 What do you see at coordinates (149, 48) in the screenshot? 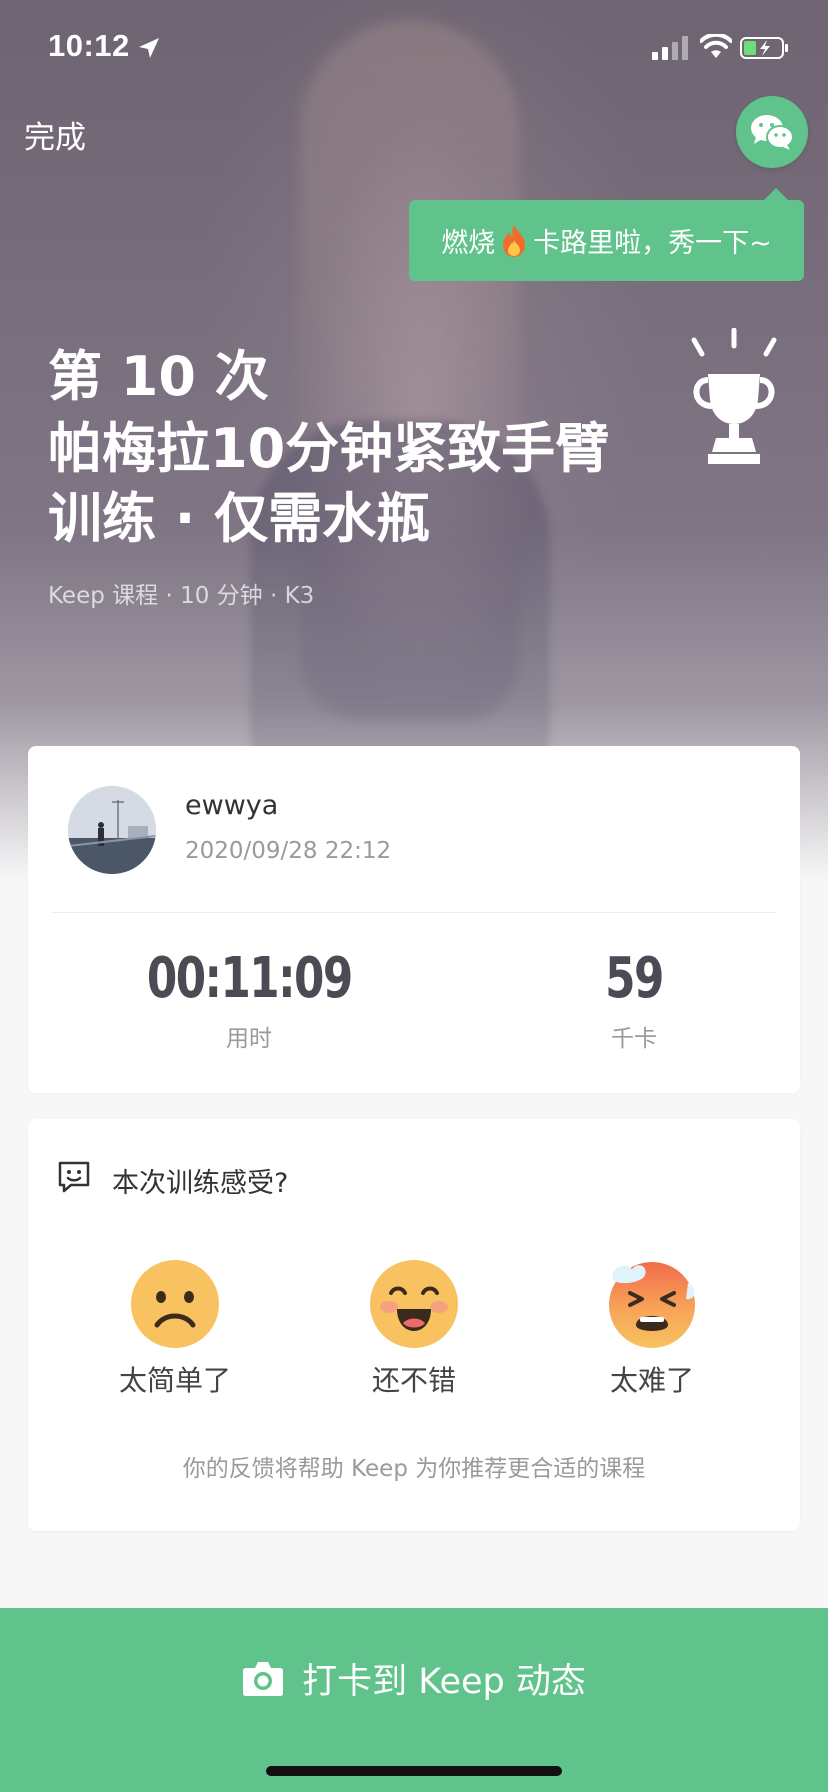
I see `location-arrow-icon` at bounding box center [149, 48].